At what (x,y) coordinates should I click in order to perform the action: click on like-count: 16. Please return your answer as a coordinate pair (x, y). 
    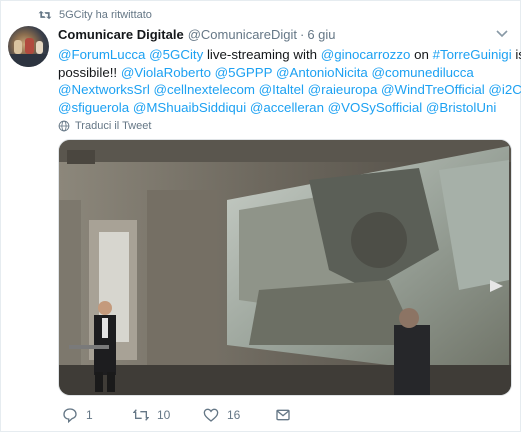
    Looking at the image, I should click on (234, 415).